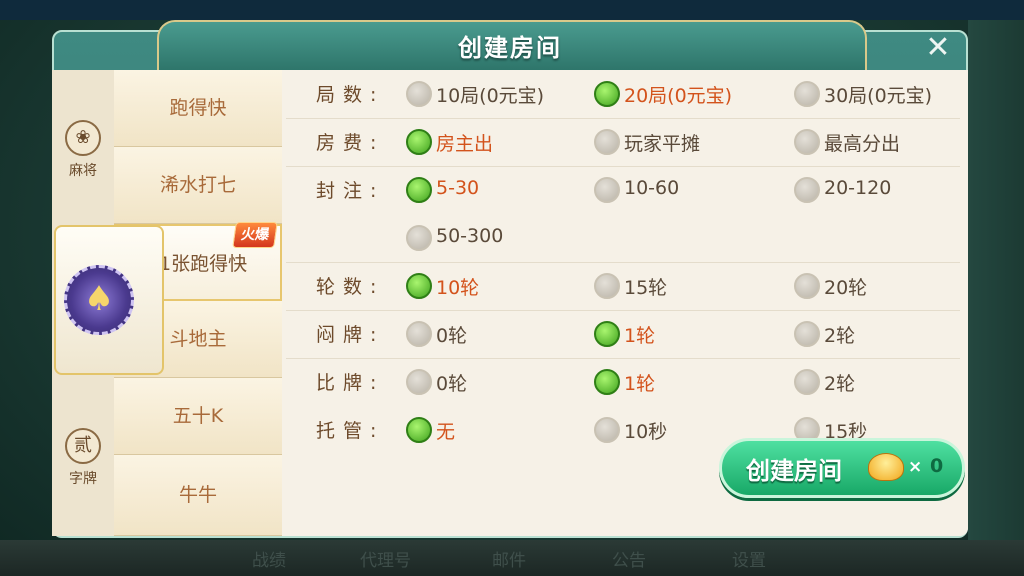  I want to click on create-room-label: 创建房间, so click(794, 471).